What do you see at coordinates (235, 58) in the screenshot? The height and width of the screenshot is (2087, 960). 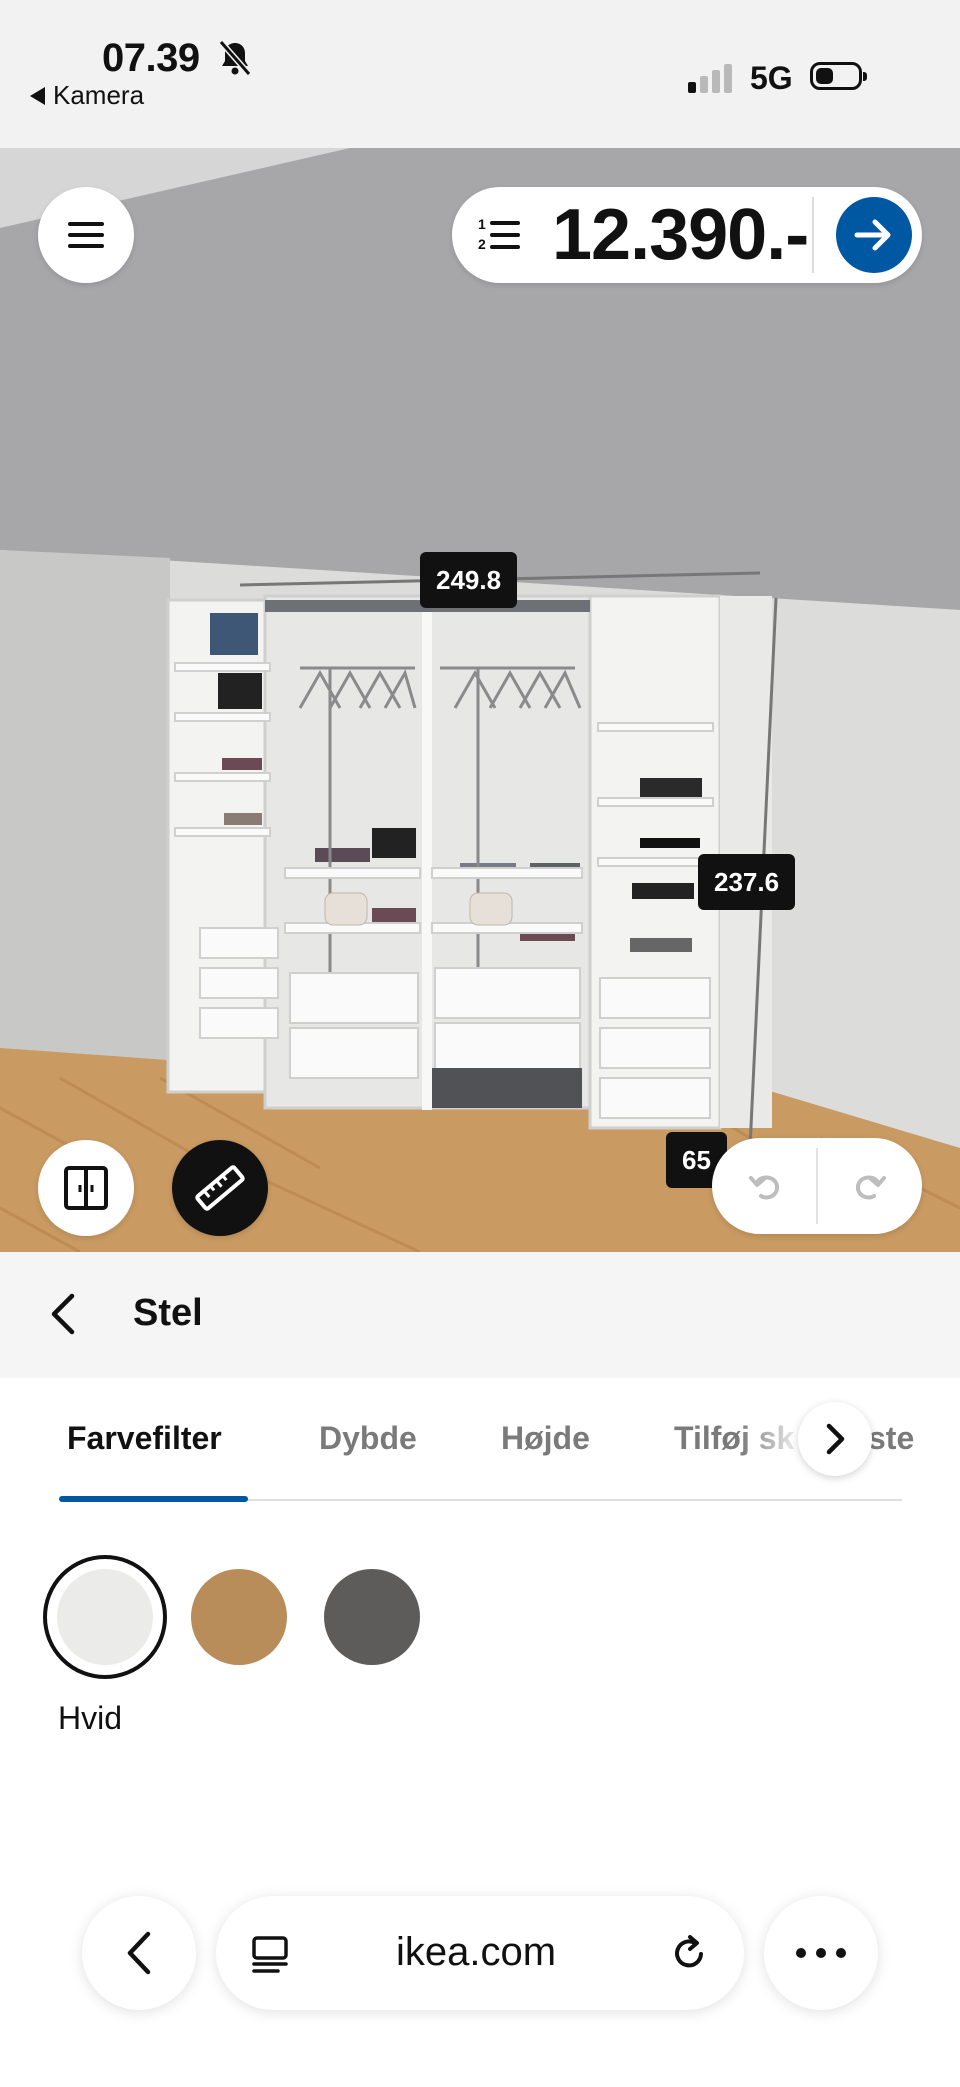 I see `bell-slash-icon` at bounding box center [235, 58].